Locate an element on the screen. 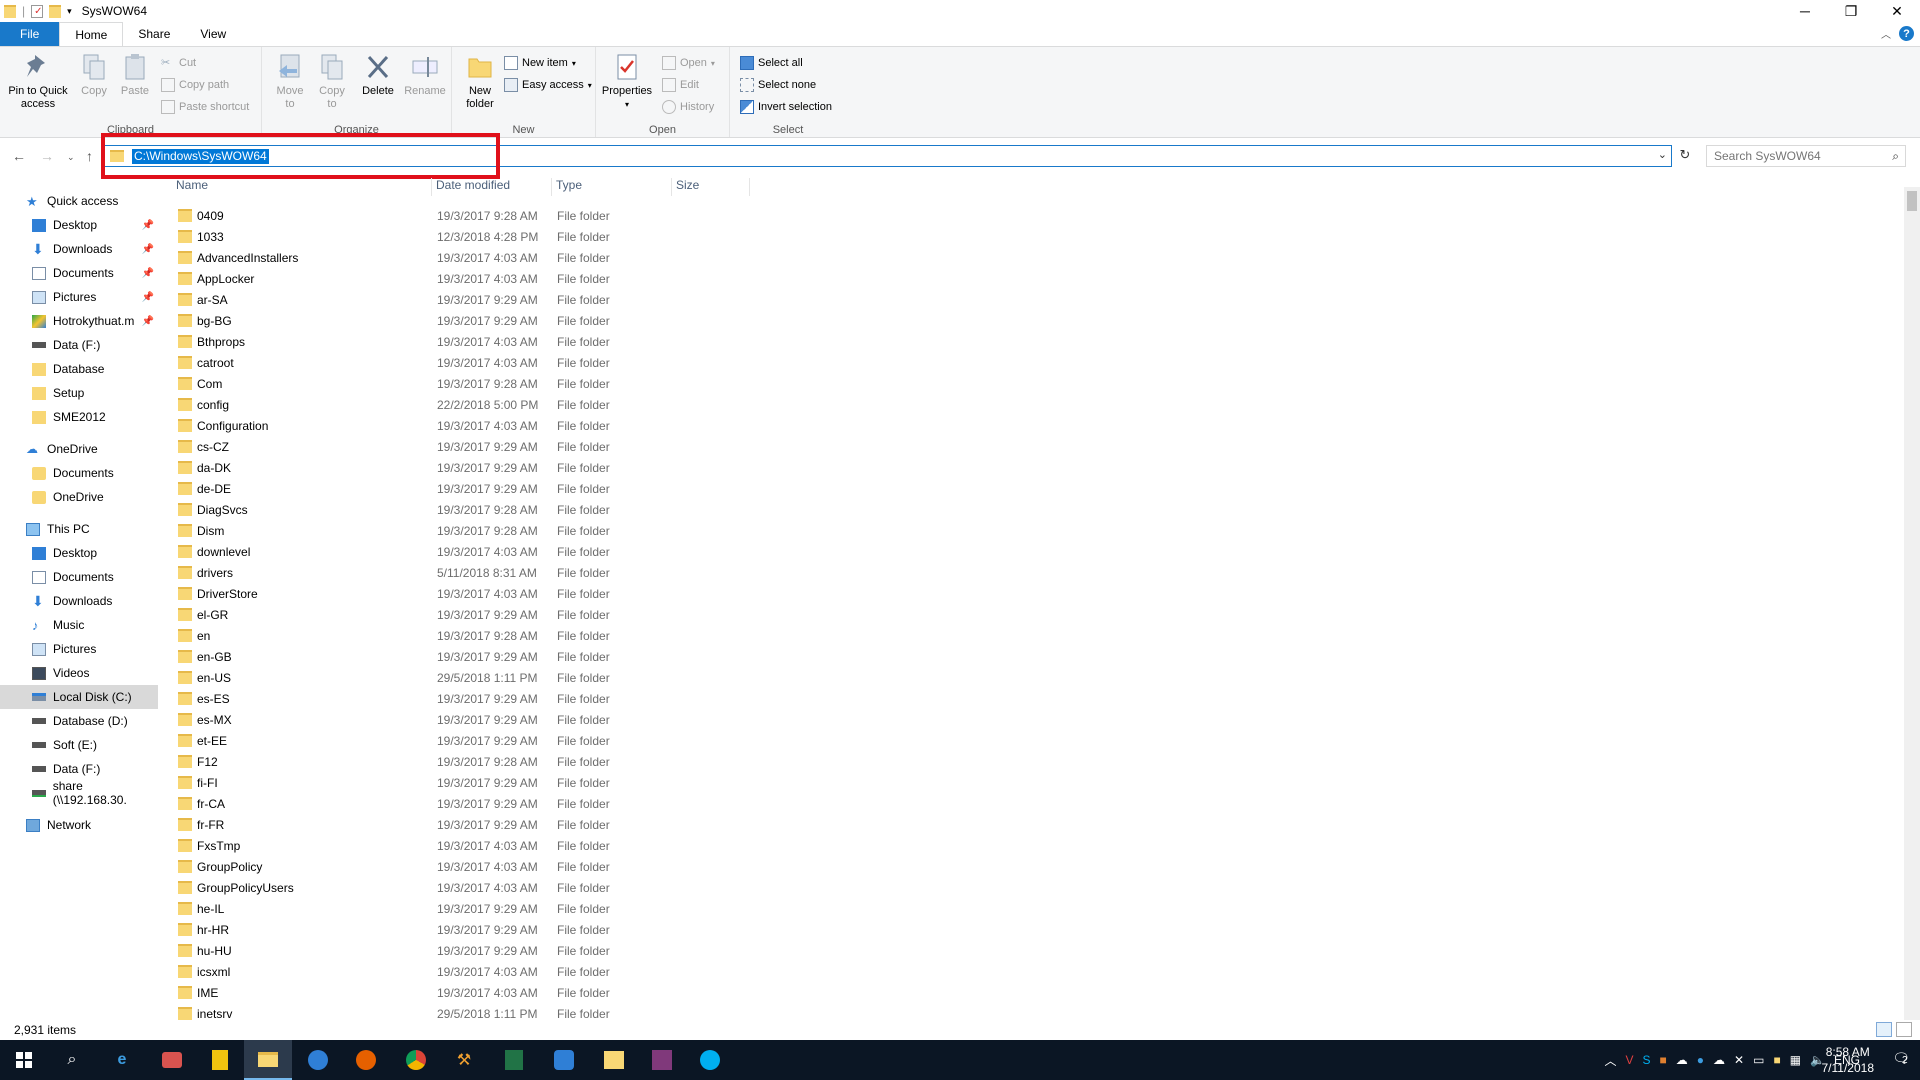 The image size is (1920, 1080). column-header-name: Name is located at coordinates (302, 187).